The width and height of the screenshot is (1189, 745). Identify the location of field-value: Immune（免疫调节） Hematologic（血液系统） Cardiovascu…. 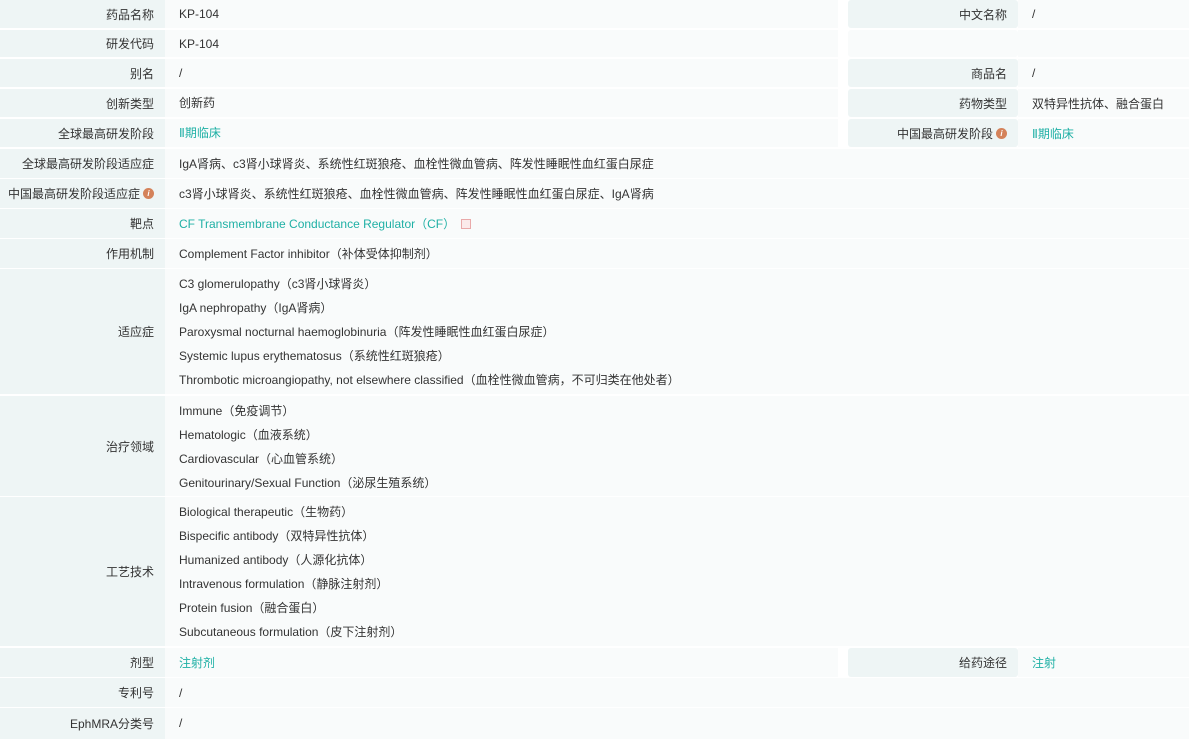
(677, 446).